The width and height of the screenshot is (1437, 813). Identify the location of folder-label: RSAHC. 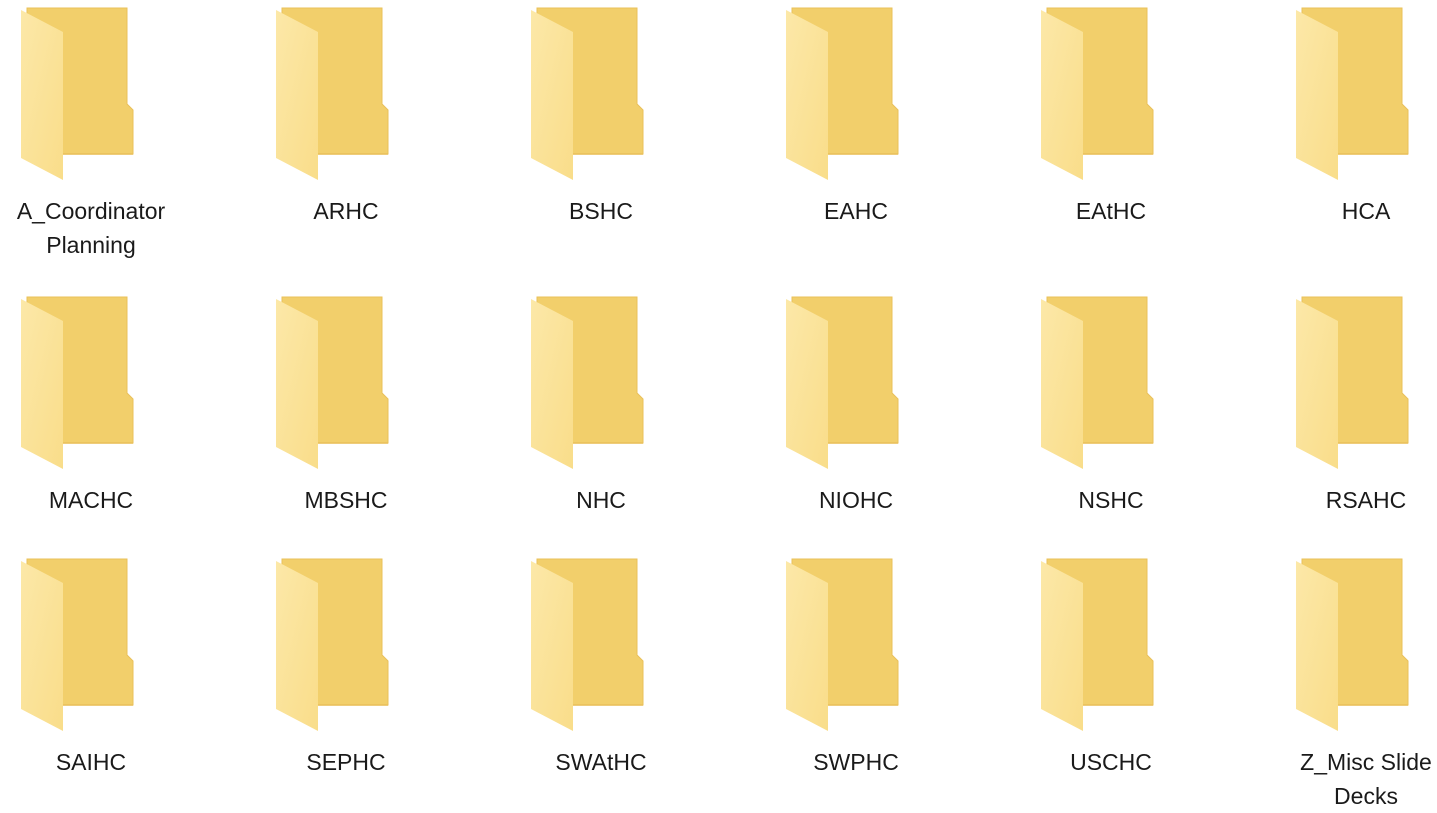
(1366, 500).